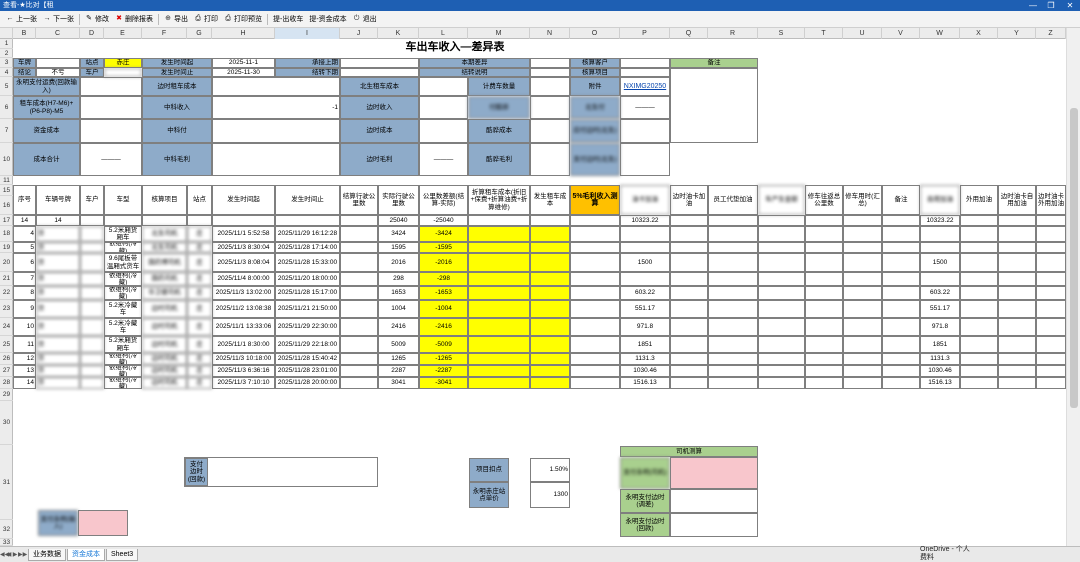 The height and width of the screenshot is (562, 1080). I want to click on toolbar-button-3: ✖ 删除报表, so click(134, 19).